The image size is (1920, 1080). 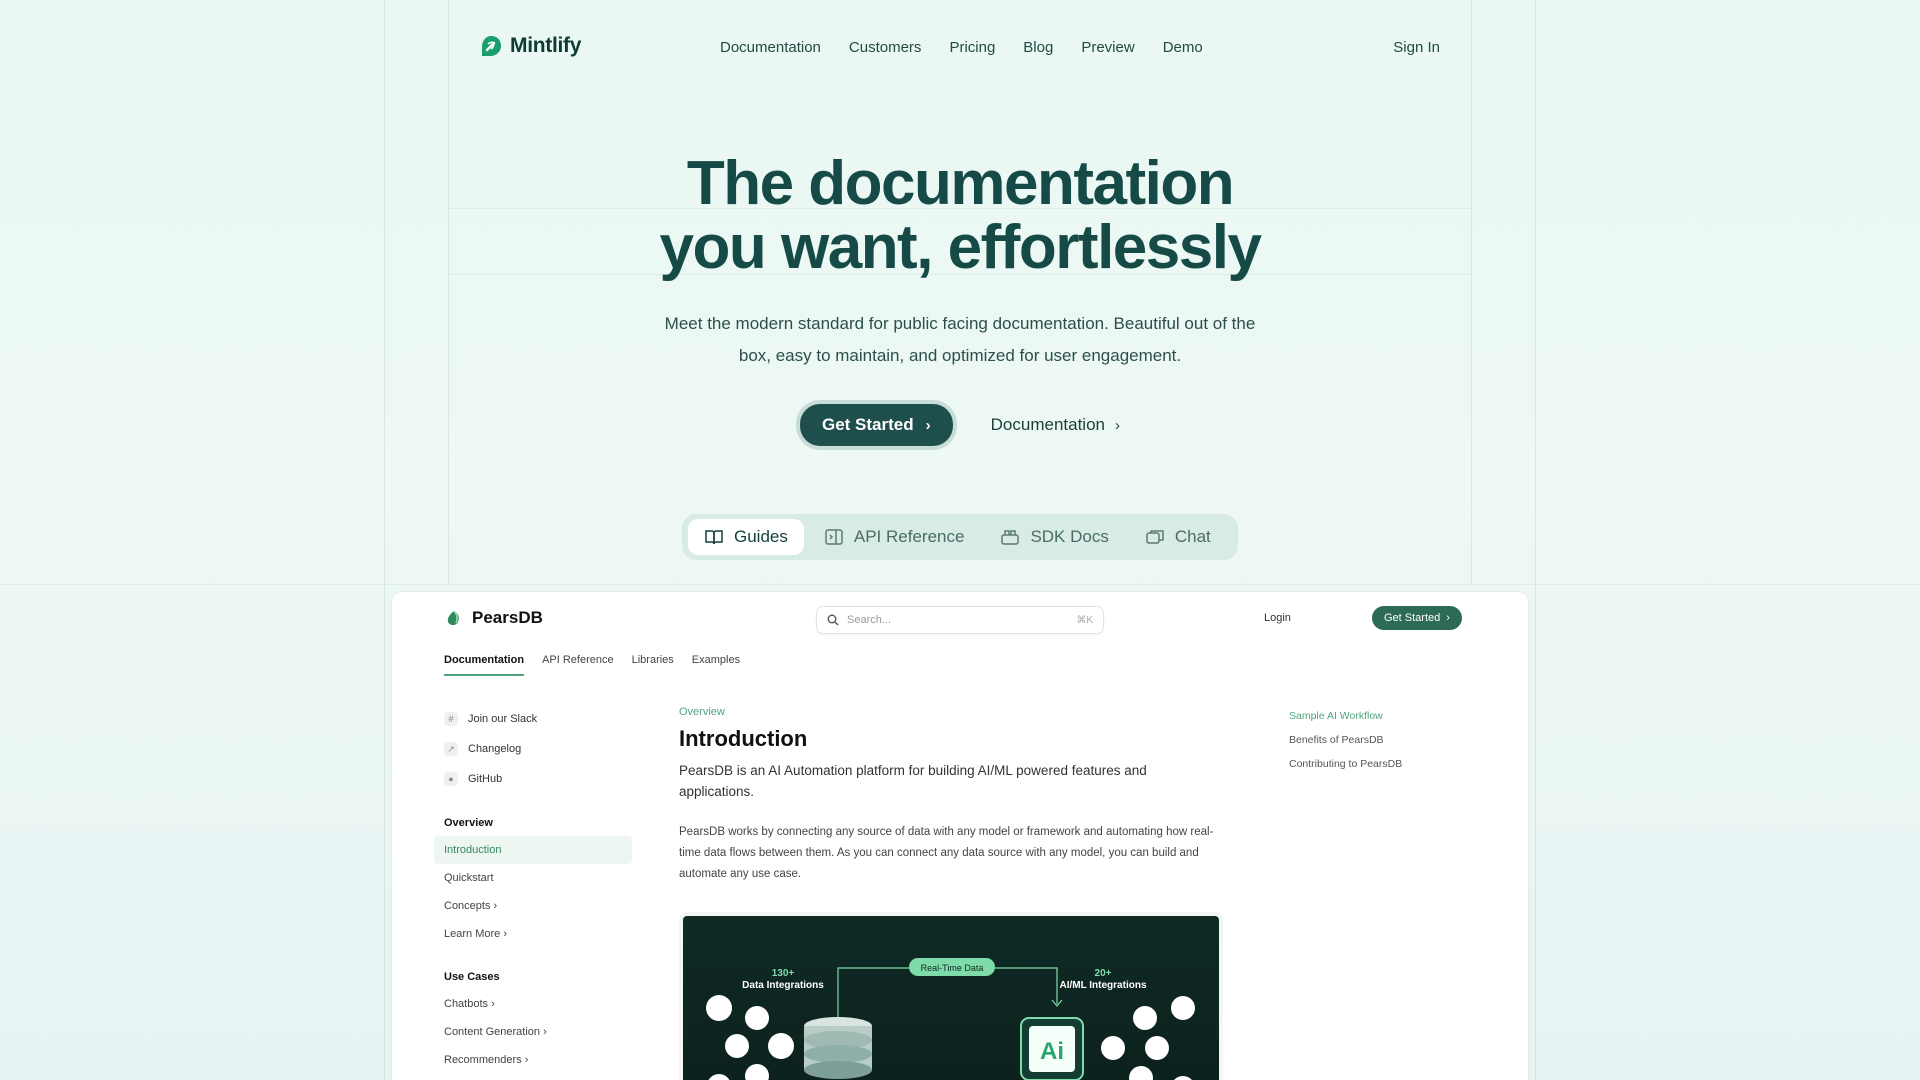 I want to click on ai-chip-icon: Ai, so click(x=1052, y=1048).